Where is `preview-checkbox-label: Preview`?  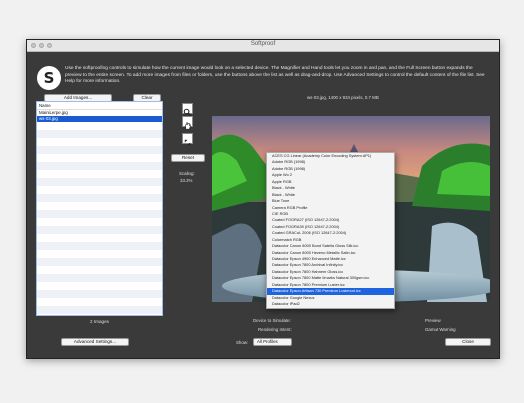 preview-checkbox-label: Preview is located at coordinates (433, 320).